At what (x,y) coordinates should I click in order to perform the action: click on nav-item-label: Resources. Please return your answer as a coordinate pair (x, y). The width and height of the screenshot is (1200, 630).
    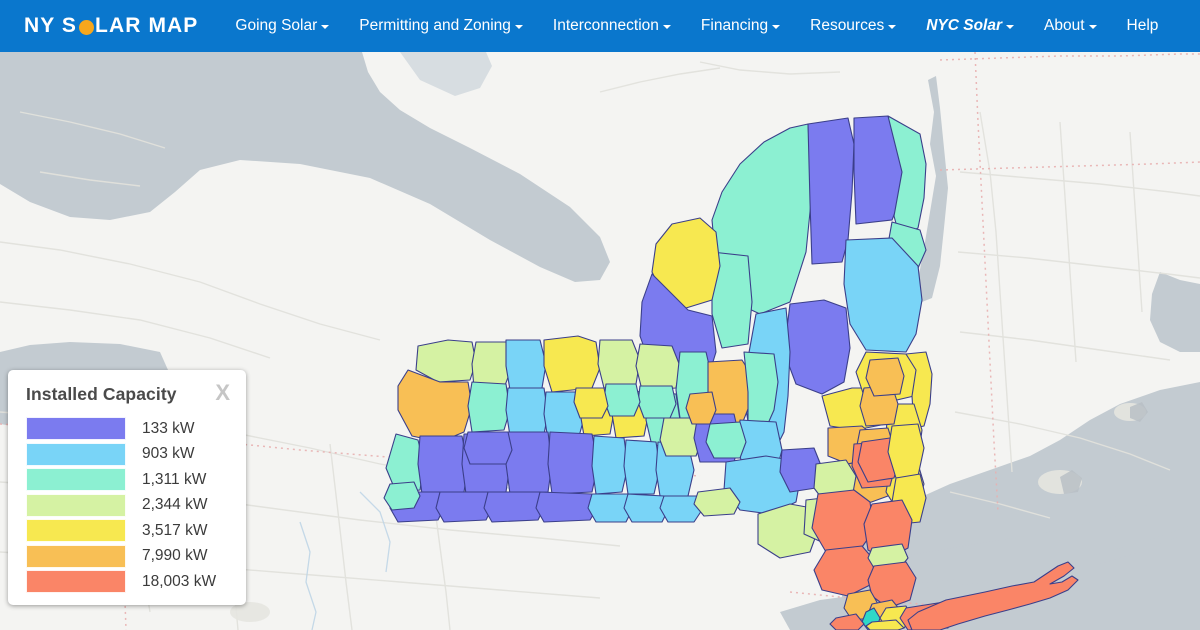
    Looking at the image, I should click on (847, 25).